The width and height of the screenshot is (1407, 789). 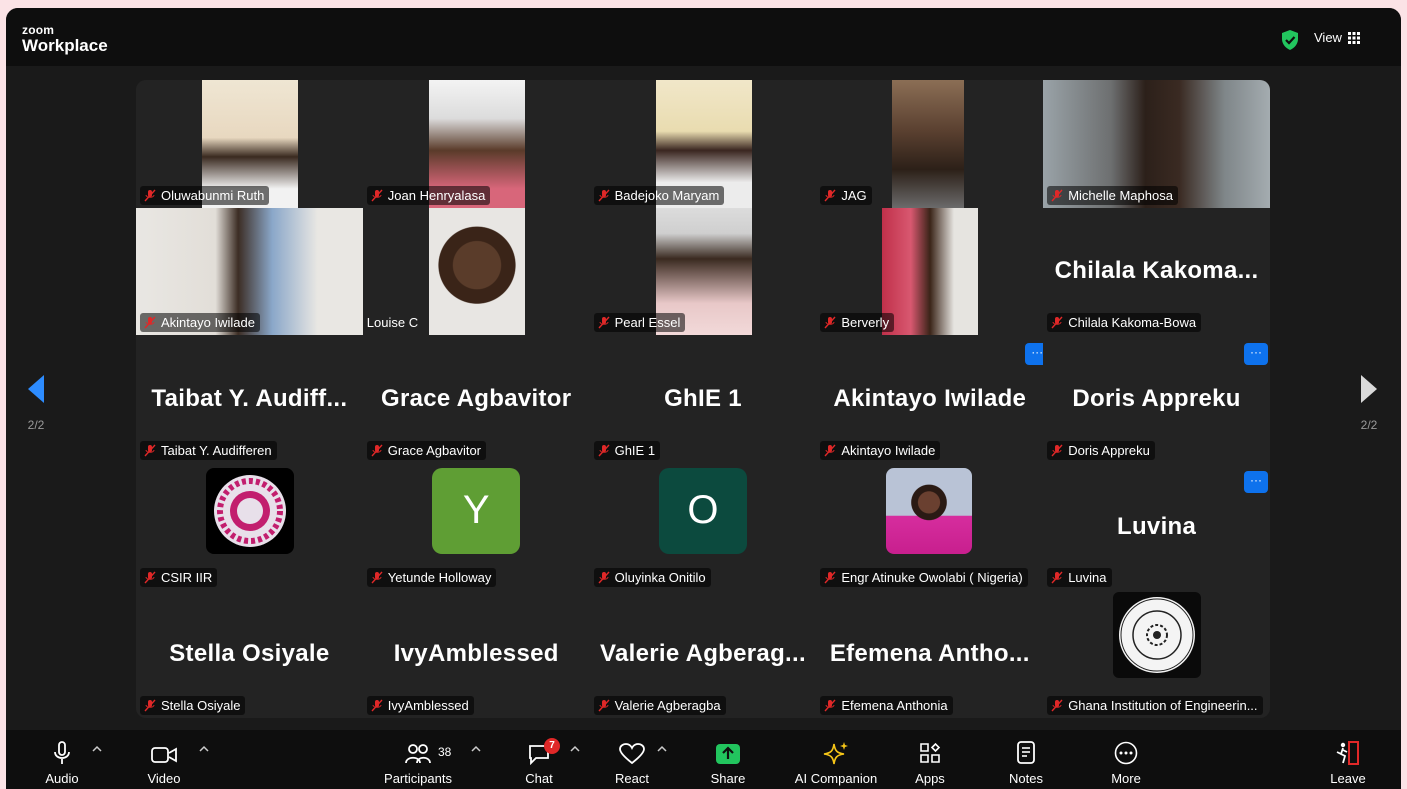 I want to click on ghana-institution-logo-icon, so click(x=1157, y=635).